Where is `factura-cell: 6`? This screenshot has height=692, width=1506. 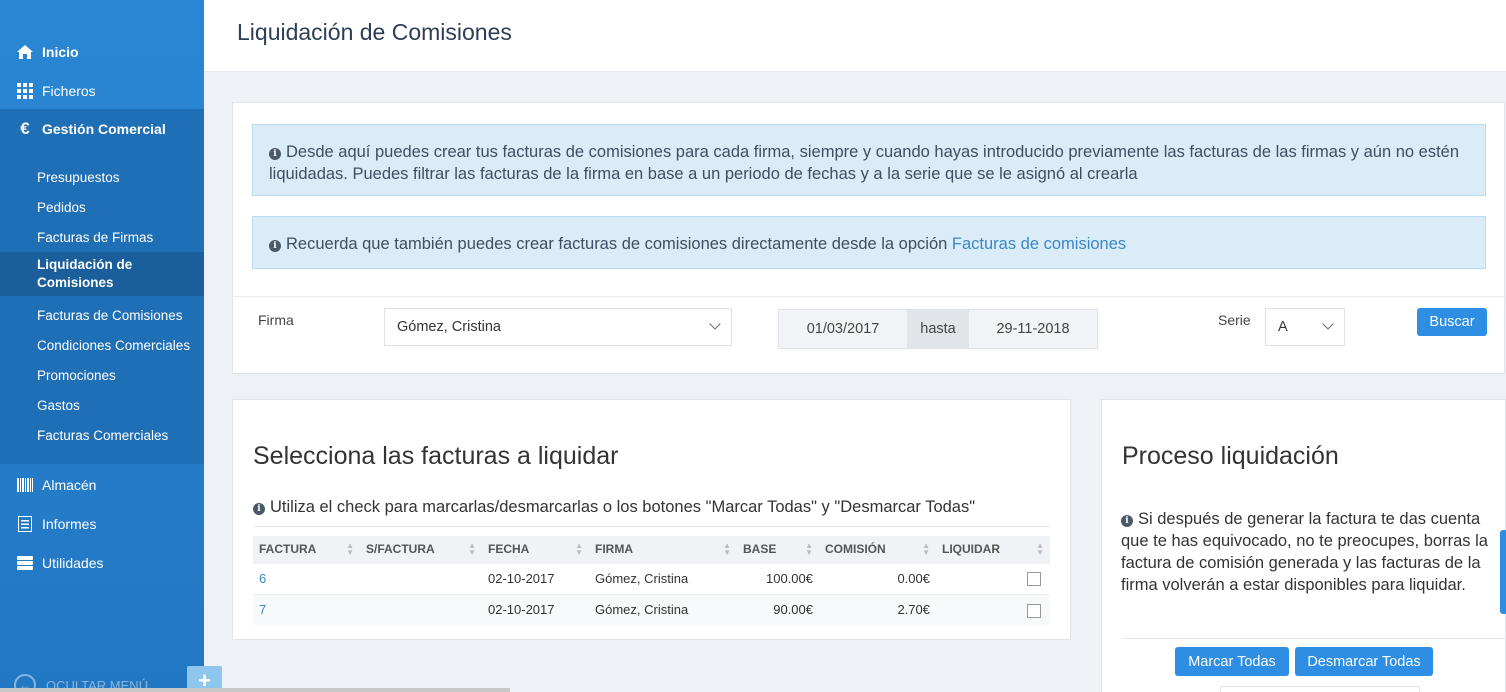 factura-cell: 6 is located at coordinates (306, 578).